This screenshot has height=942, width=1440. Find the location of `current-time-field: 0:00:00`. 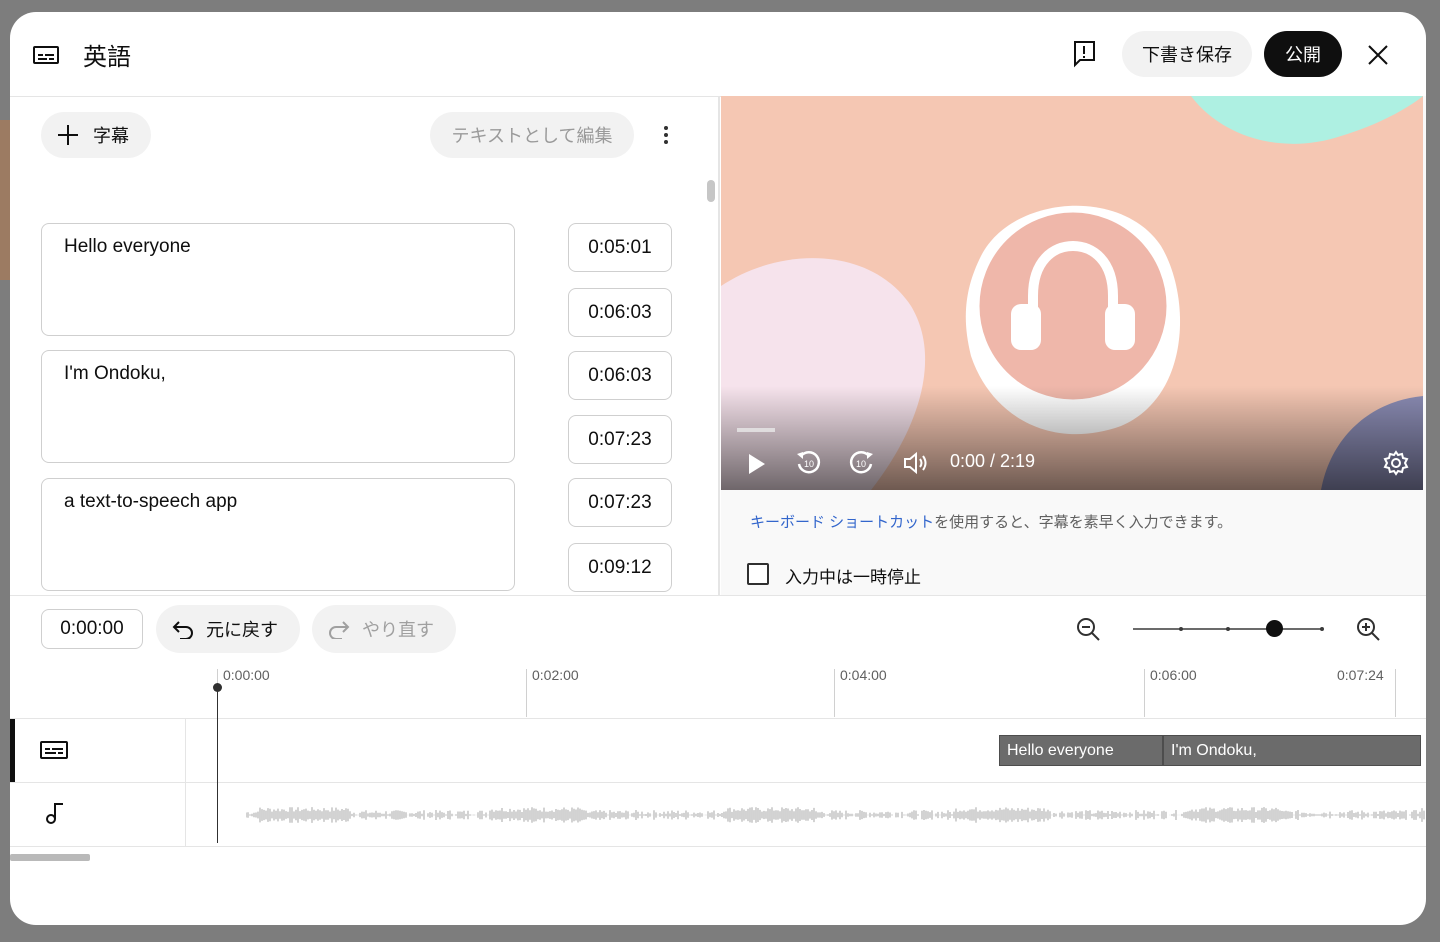

current-time-field: 0:00:00 is located at coordinates (92, 629).